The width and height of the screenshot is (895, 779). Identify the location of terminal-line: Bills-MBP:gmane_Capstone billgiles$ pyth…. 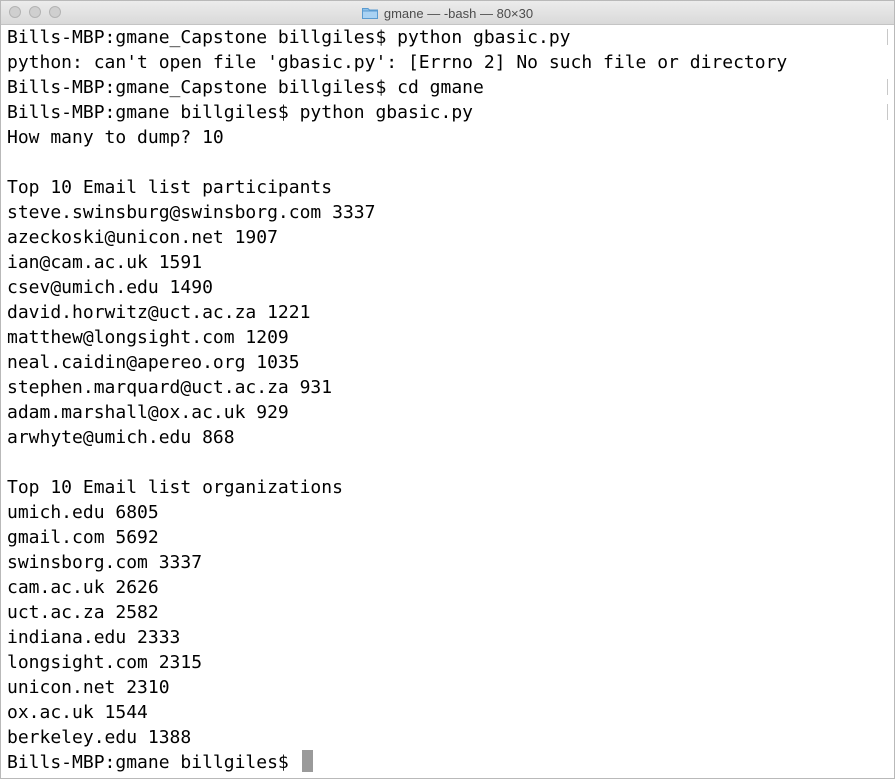
(289, 37).